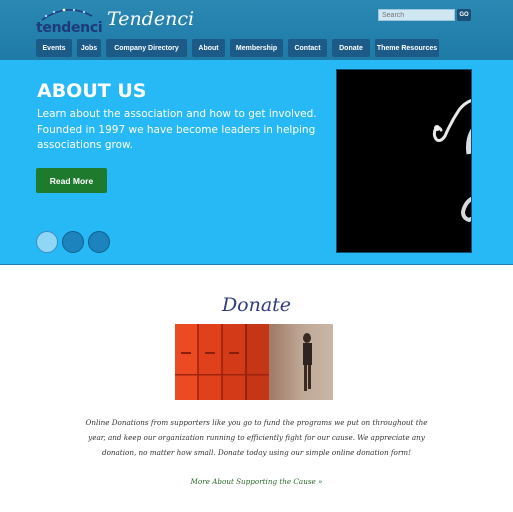 The height and width of the screenshot is (512, 513). I want to click on site-logo: tendenci, so click(69, 20).